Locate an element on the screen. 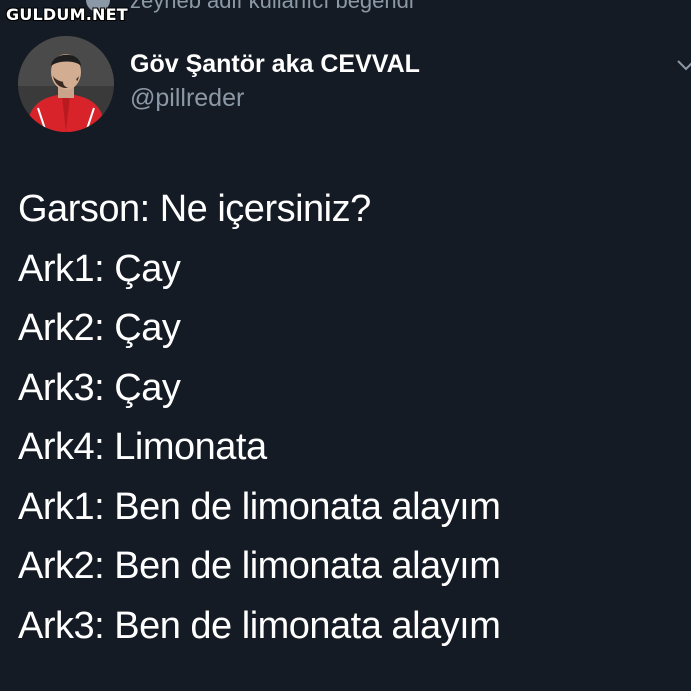 The image size is (691, 691). liked-by-text: zeyneb adlı kullanıcı beğendi is located at coordinates (272, 7).